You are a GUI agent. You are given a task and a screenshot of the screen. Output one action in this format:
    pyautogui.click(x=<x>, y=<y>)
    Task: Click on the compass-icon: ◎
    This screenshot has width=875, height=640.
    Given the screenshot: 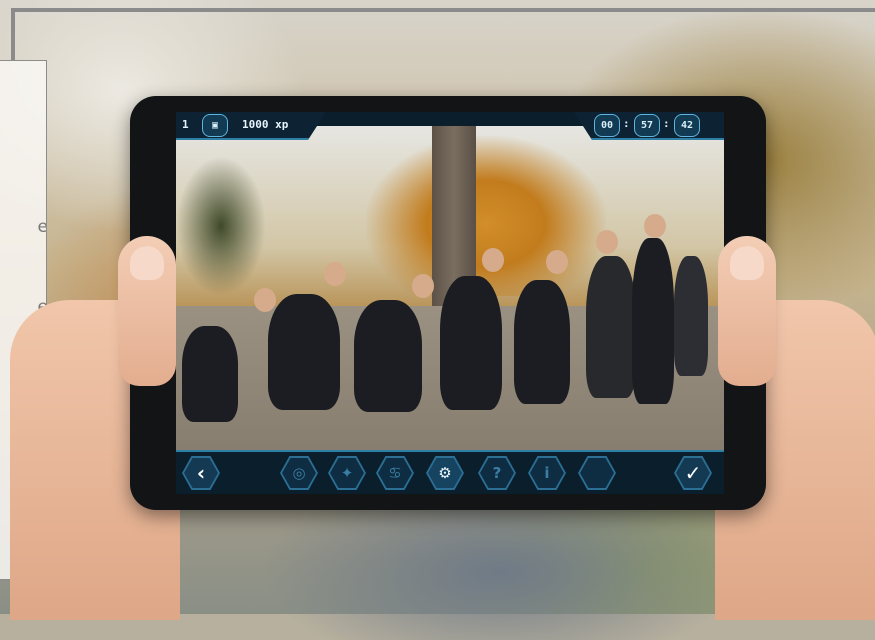 What is the action you would take?
    pyautogui.click(x=299, y=473)
    